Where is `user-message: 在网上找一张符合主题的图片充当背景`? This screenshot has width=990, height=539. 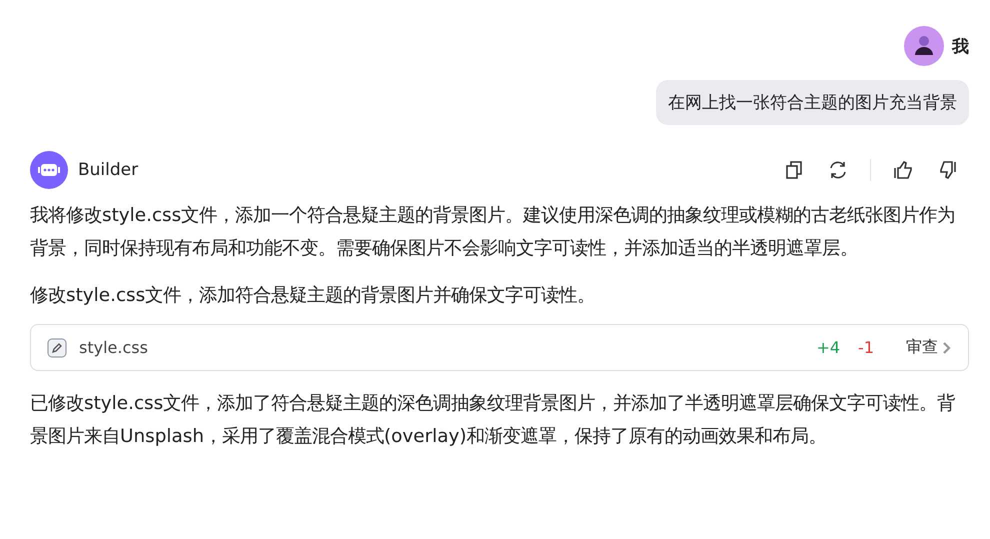
user-message: 在网上找一张符合主题的图片充当背景 is located at coordinates (812, 102).